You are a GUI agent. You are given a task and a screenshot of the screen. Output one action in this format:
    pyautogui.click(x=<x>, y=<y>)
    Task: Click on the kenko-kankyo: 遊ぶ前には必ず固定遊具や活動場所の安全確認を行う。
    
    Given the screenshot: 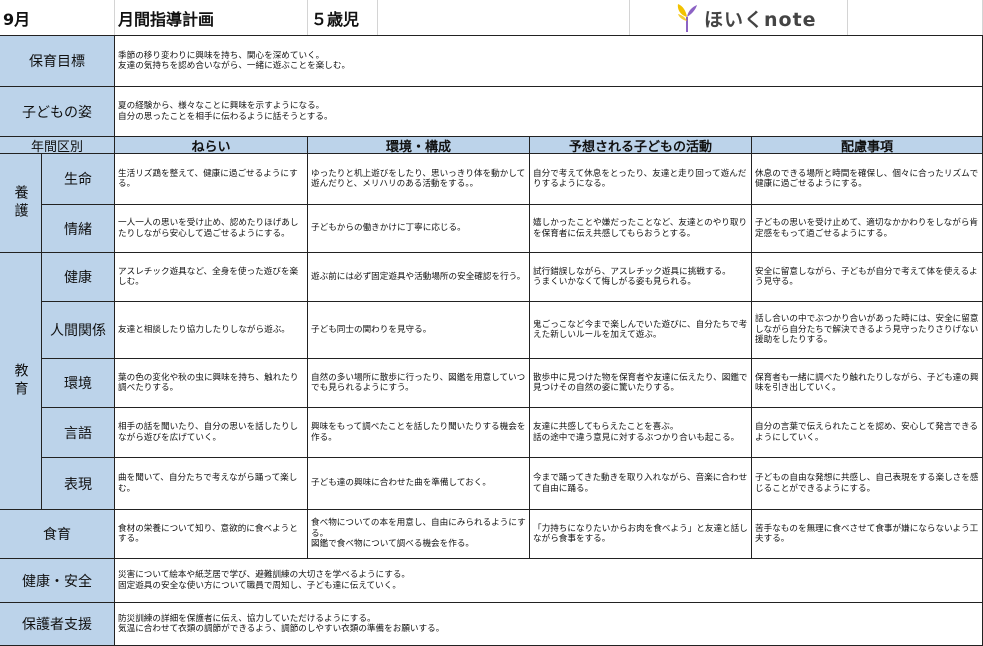 What is the action you would take?
    pyautogui.click(x=419, y=277)
    